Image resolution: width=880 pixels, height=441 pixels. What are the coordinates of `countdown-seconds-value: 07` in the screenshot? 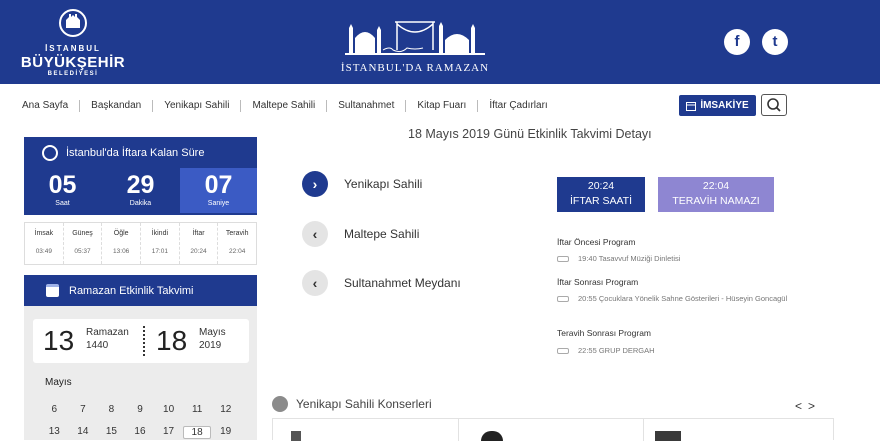 It's located at (218, 185).